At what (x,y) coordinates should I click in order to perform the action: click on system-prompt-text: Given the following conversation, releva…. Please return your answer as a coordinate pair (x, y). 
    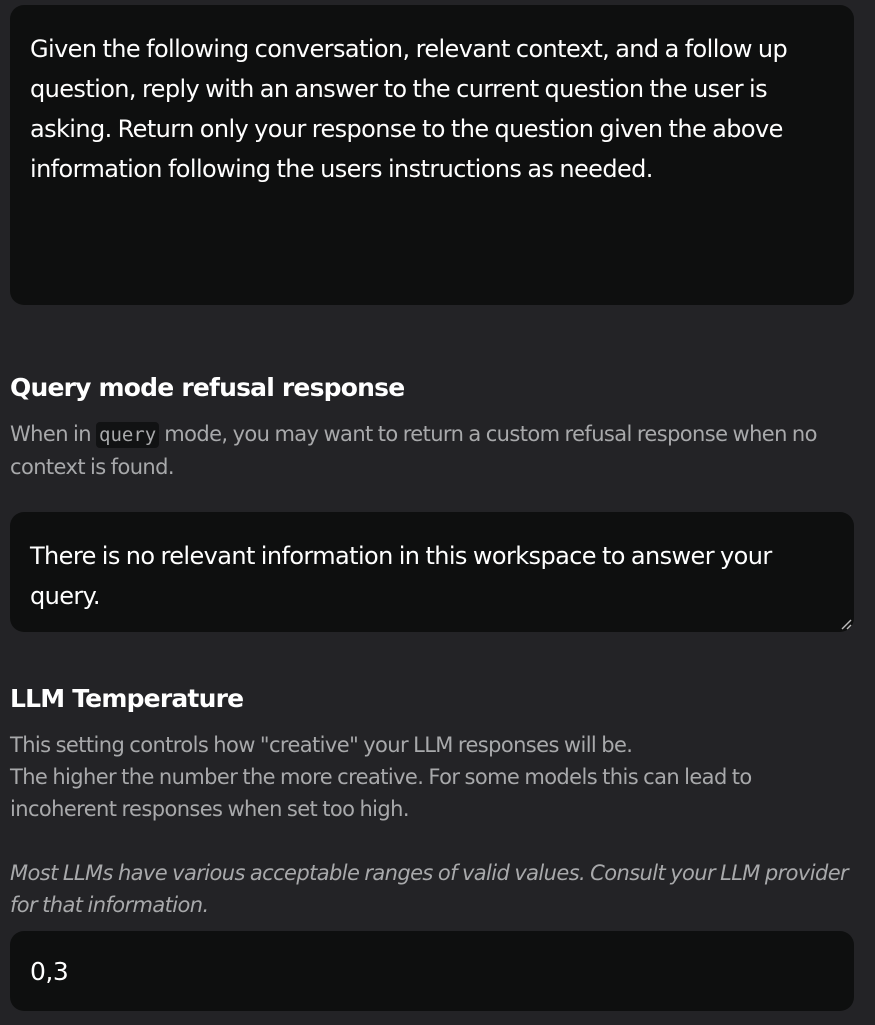
    Looking at the image, I should click on (409, 109).